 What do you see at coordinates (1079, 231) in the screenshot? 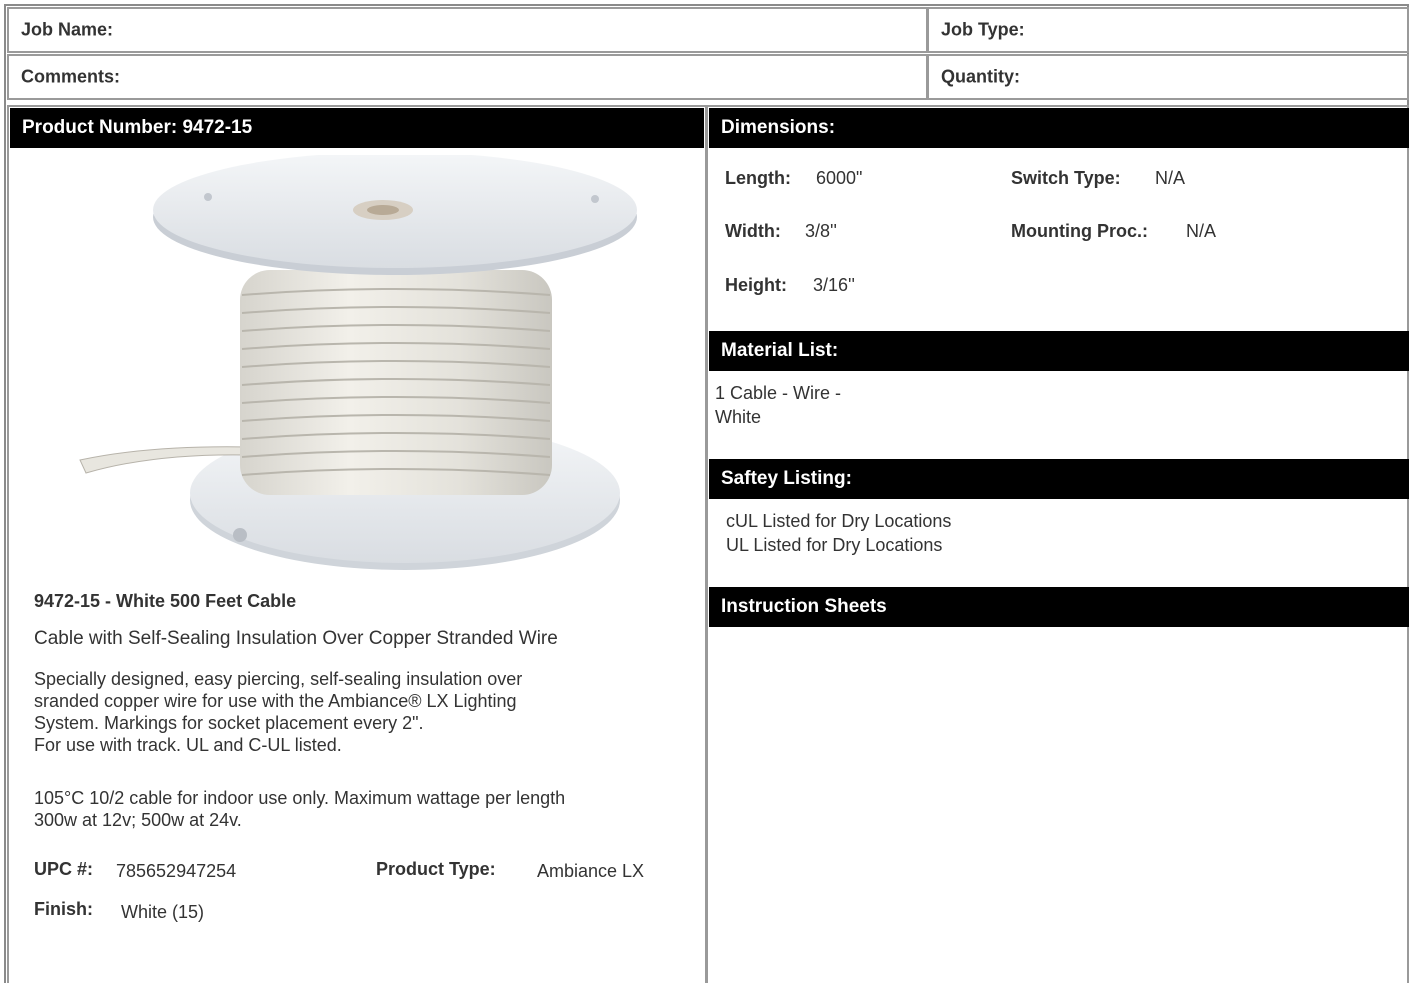
I see `mounting-proc-label: Mounting Proc.:` at bounding box center [1079, 231].